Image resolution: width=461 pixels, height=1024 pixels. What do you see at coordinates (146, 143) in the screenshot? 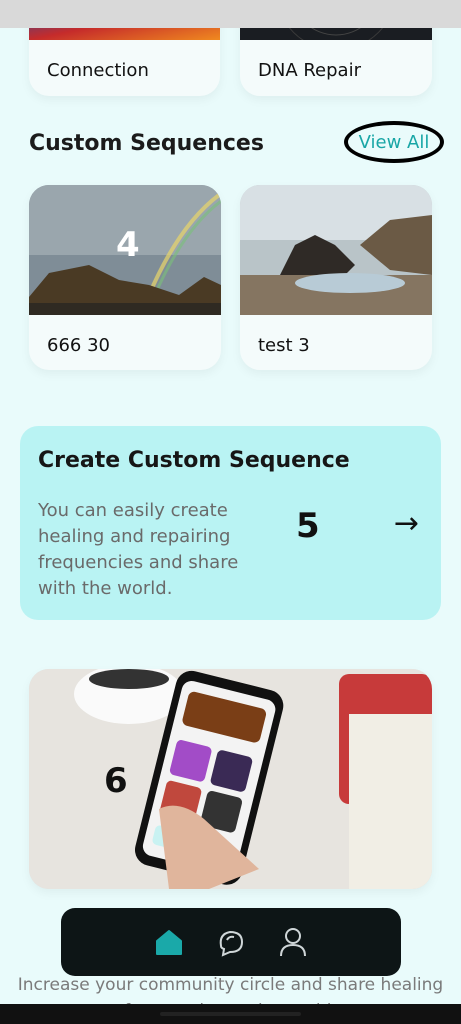
I see `custom-sequences-title: Custom Sequences` at bounding box center [146, 143].